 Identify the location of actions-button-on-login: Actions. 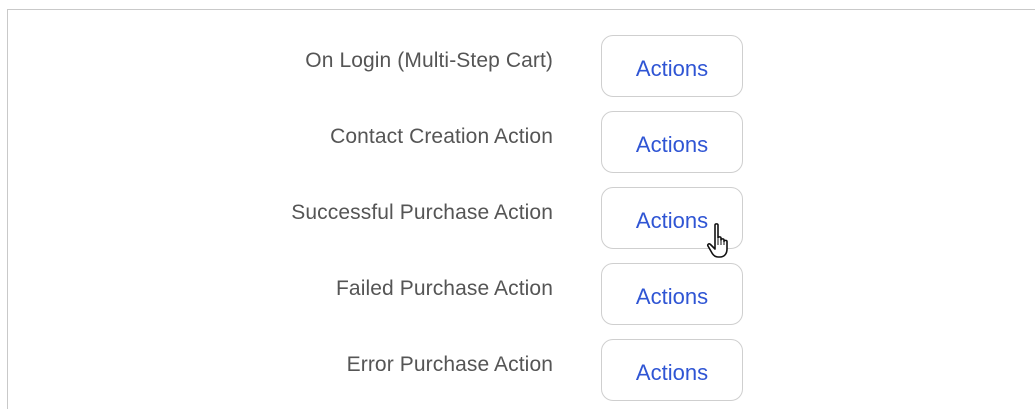
(672, 66).